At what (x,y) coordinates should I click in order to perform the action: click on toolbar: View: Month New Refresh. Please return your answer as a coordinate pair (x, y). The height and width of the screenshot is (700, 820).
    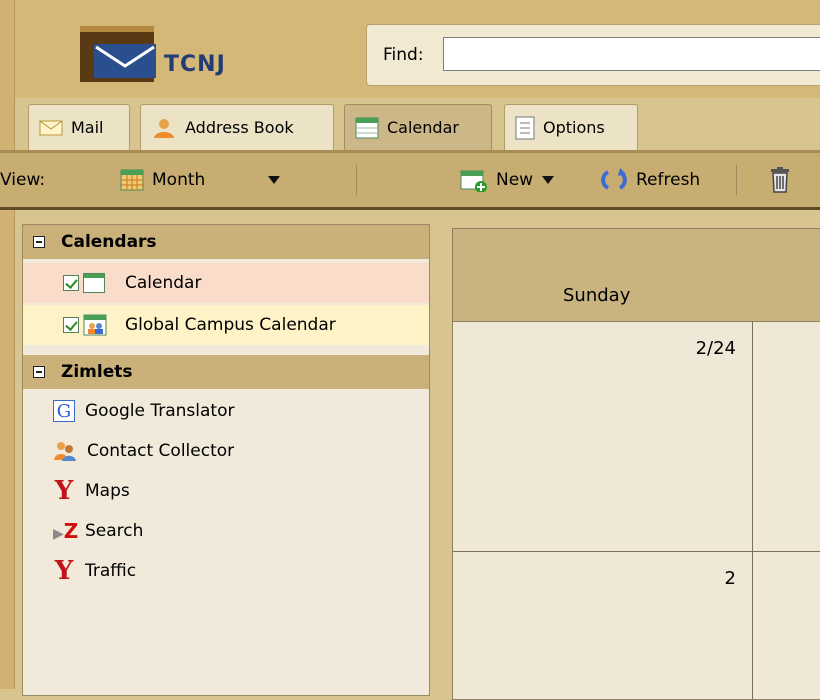
    Looking at the image, I should click on (410, 181).